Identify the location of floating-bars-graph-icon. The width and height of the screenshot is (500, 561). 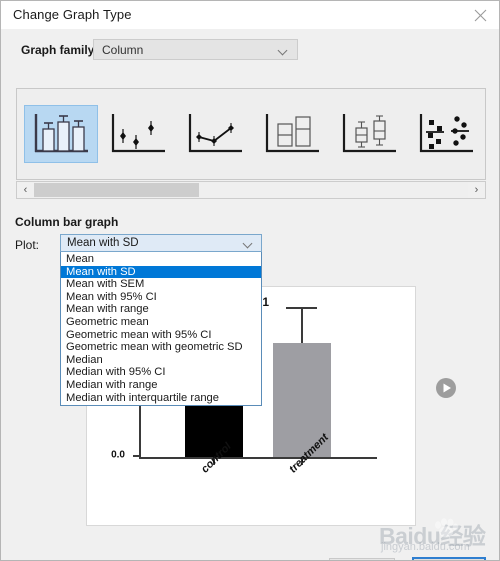
(292, 133).